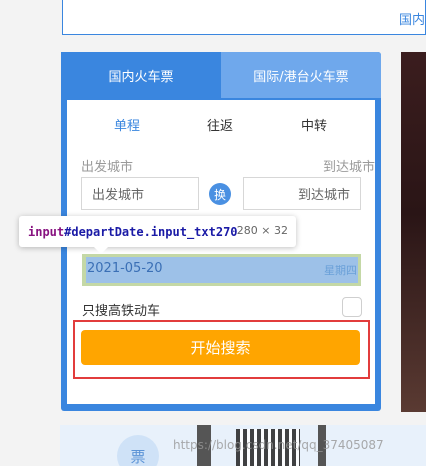 The image size is (426, 466). What do you see at coordinates (278, 445) in the screenshot?
I see `watermark-text: https://blog.csdn.net/qq_37405087` at bounding box center [278, 445].